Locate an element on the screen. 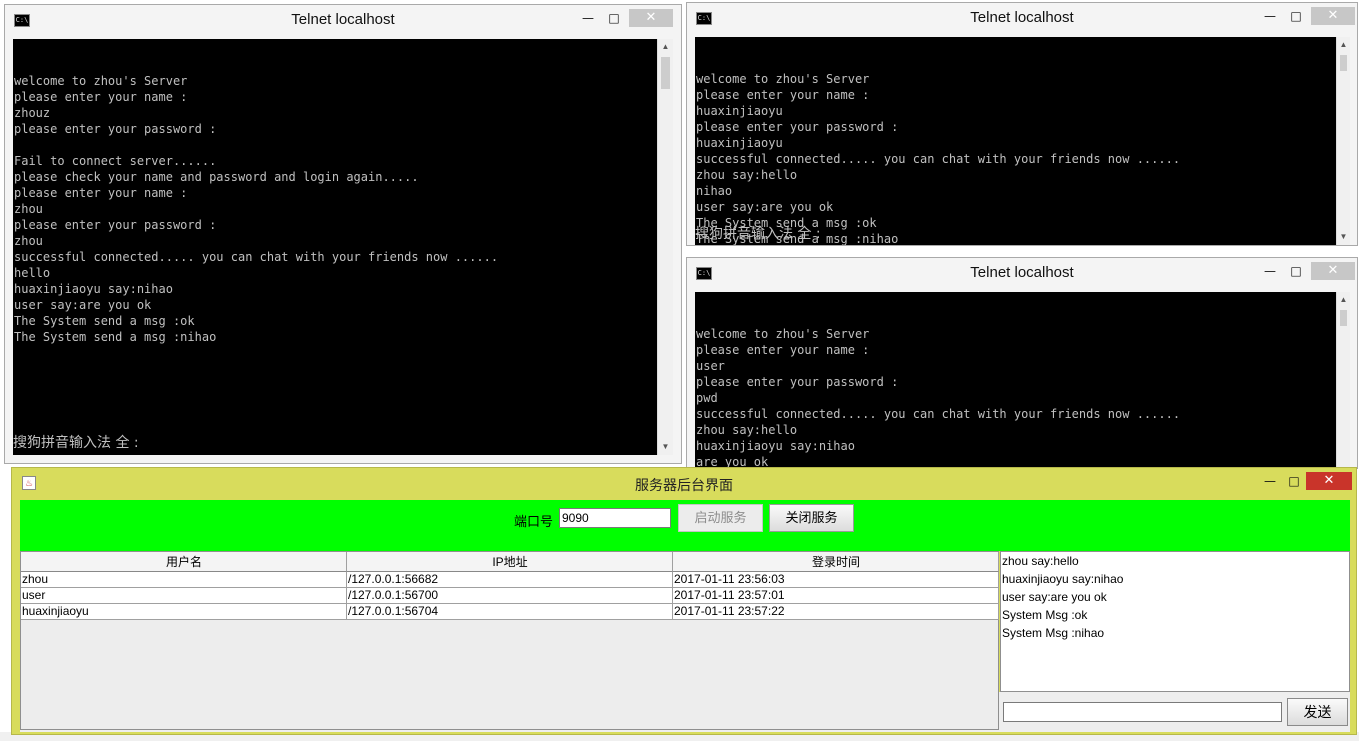 This screenshot has width=1359, height=741. message-line: System Msg :ok is located at coordinates (1045, 615).